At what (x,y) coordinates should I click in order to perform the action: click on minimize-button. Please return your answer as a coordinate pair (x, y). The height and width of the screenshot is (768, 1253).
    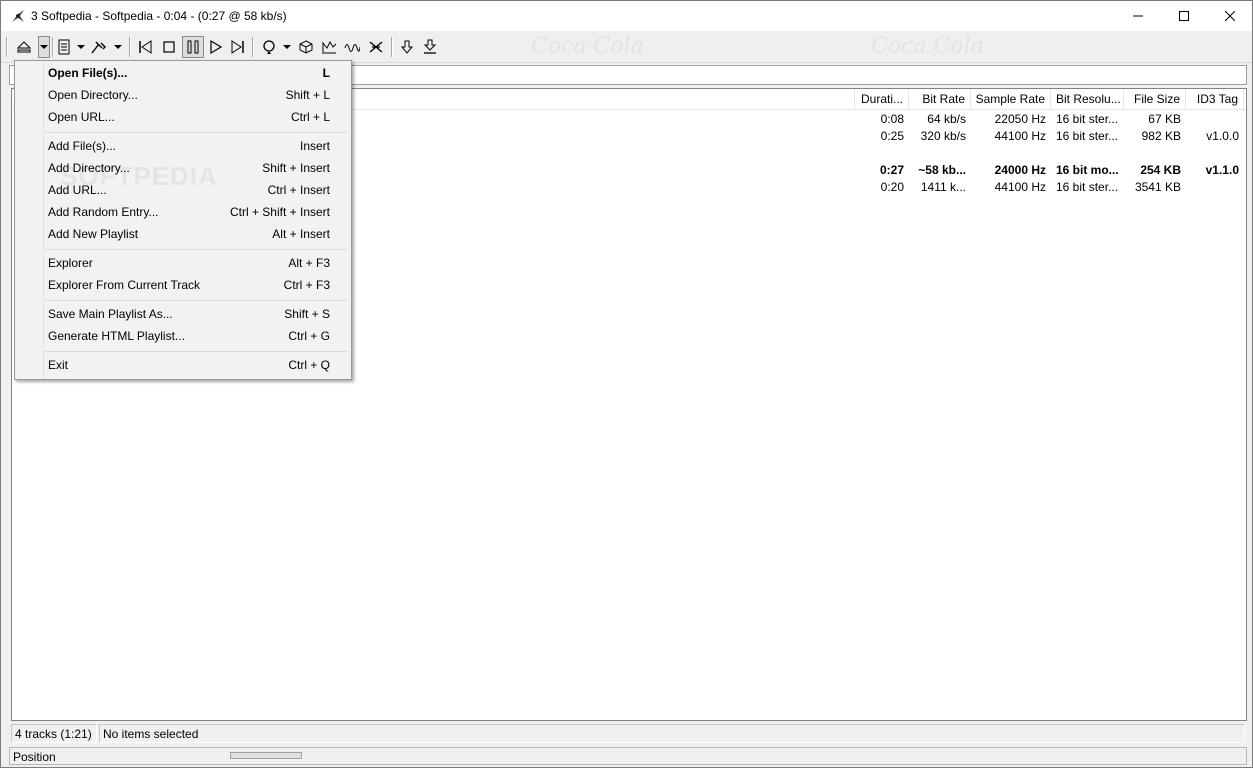
    Looking at the image, I should click on (1138, 16).